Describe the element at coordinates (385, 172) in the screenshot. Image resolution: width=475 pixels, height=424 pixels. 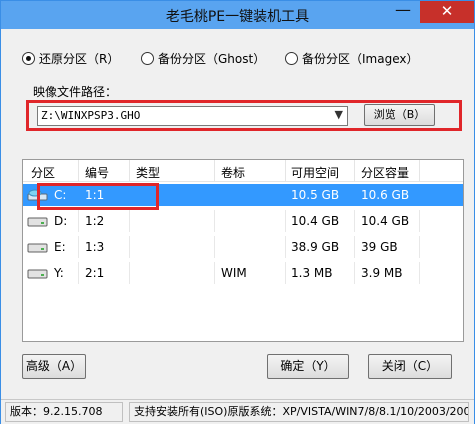
I see `column-header-capacity: 分区容量` at that location.